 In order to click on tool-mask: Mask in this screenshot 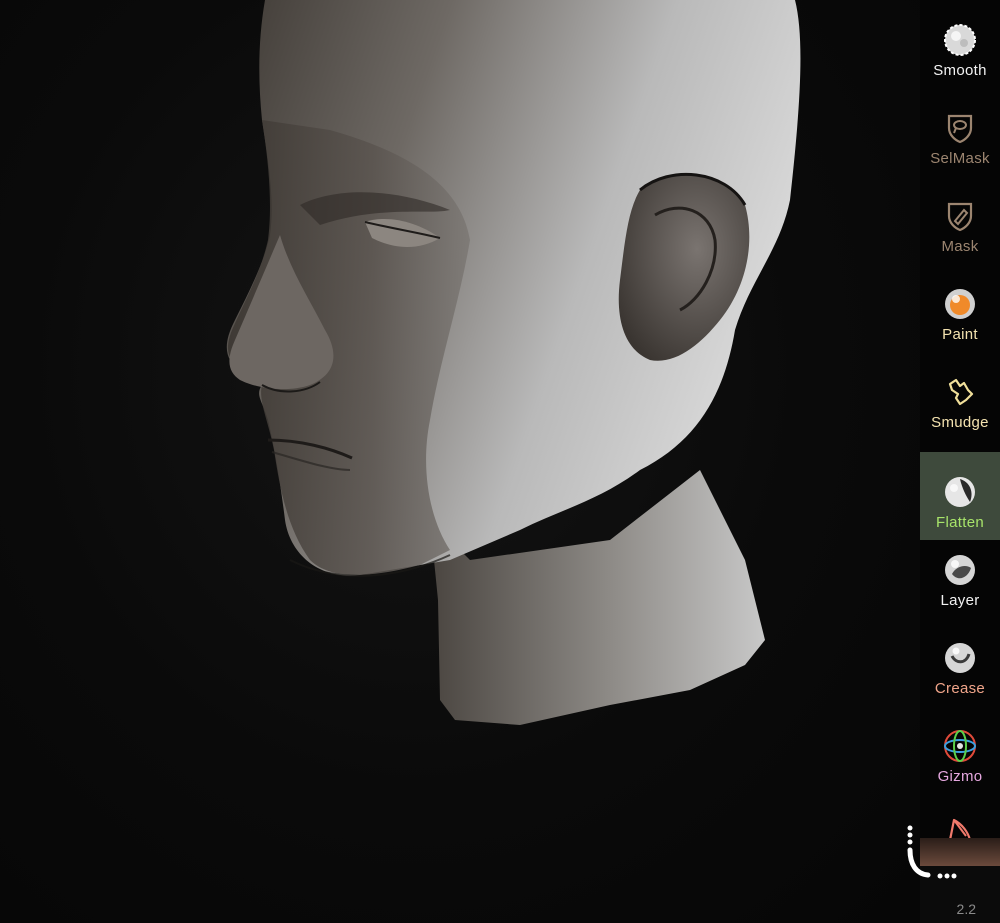, I will do `click(960, 220)`.